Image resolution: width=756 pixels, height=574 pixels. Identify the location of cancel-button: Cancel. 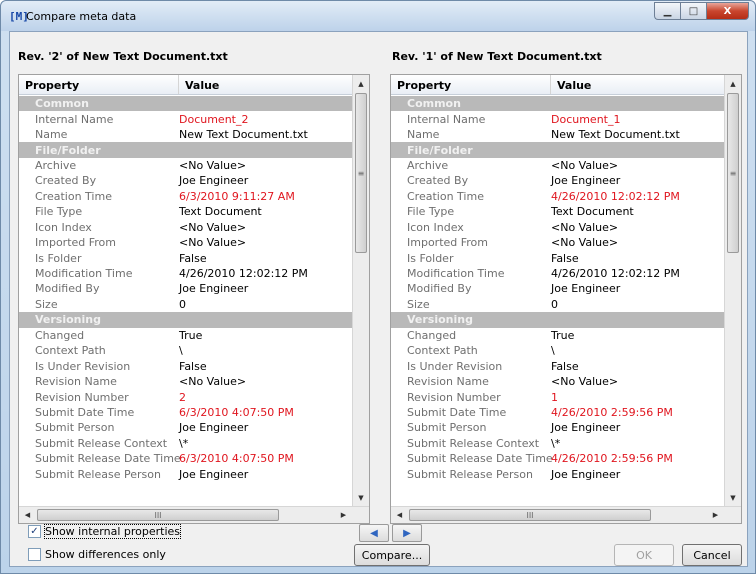
(712, 555).